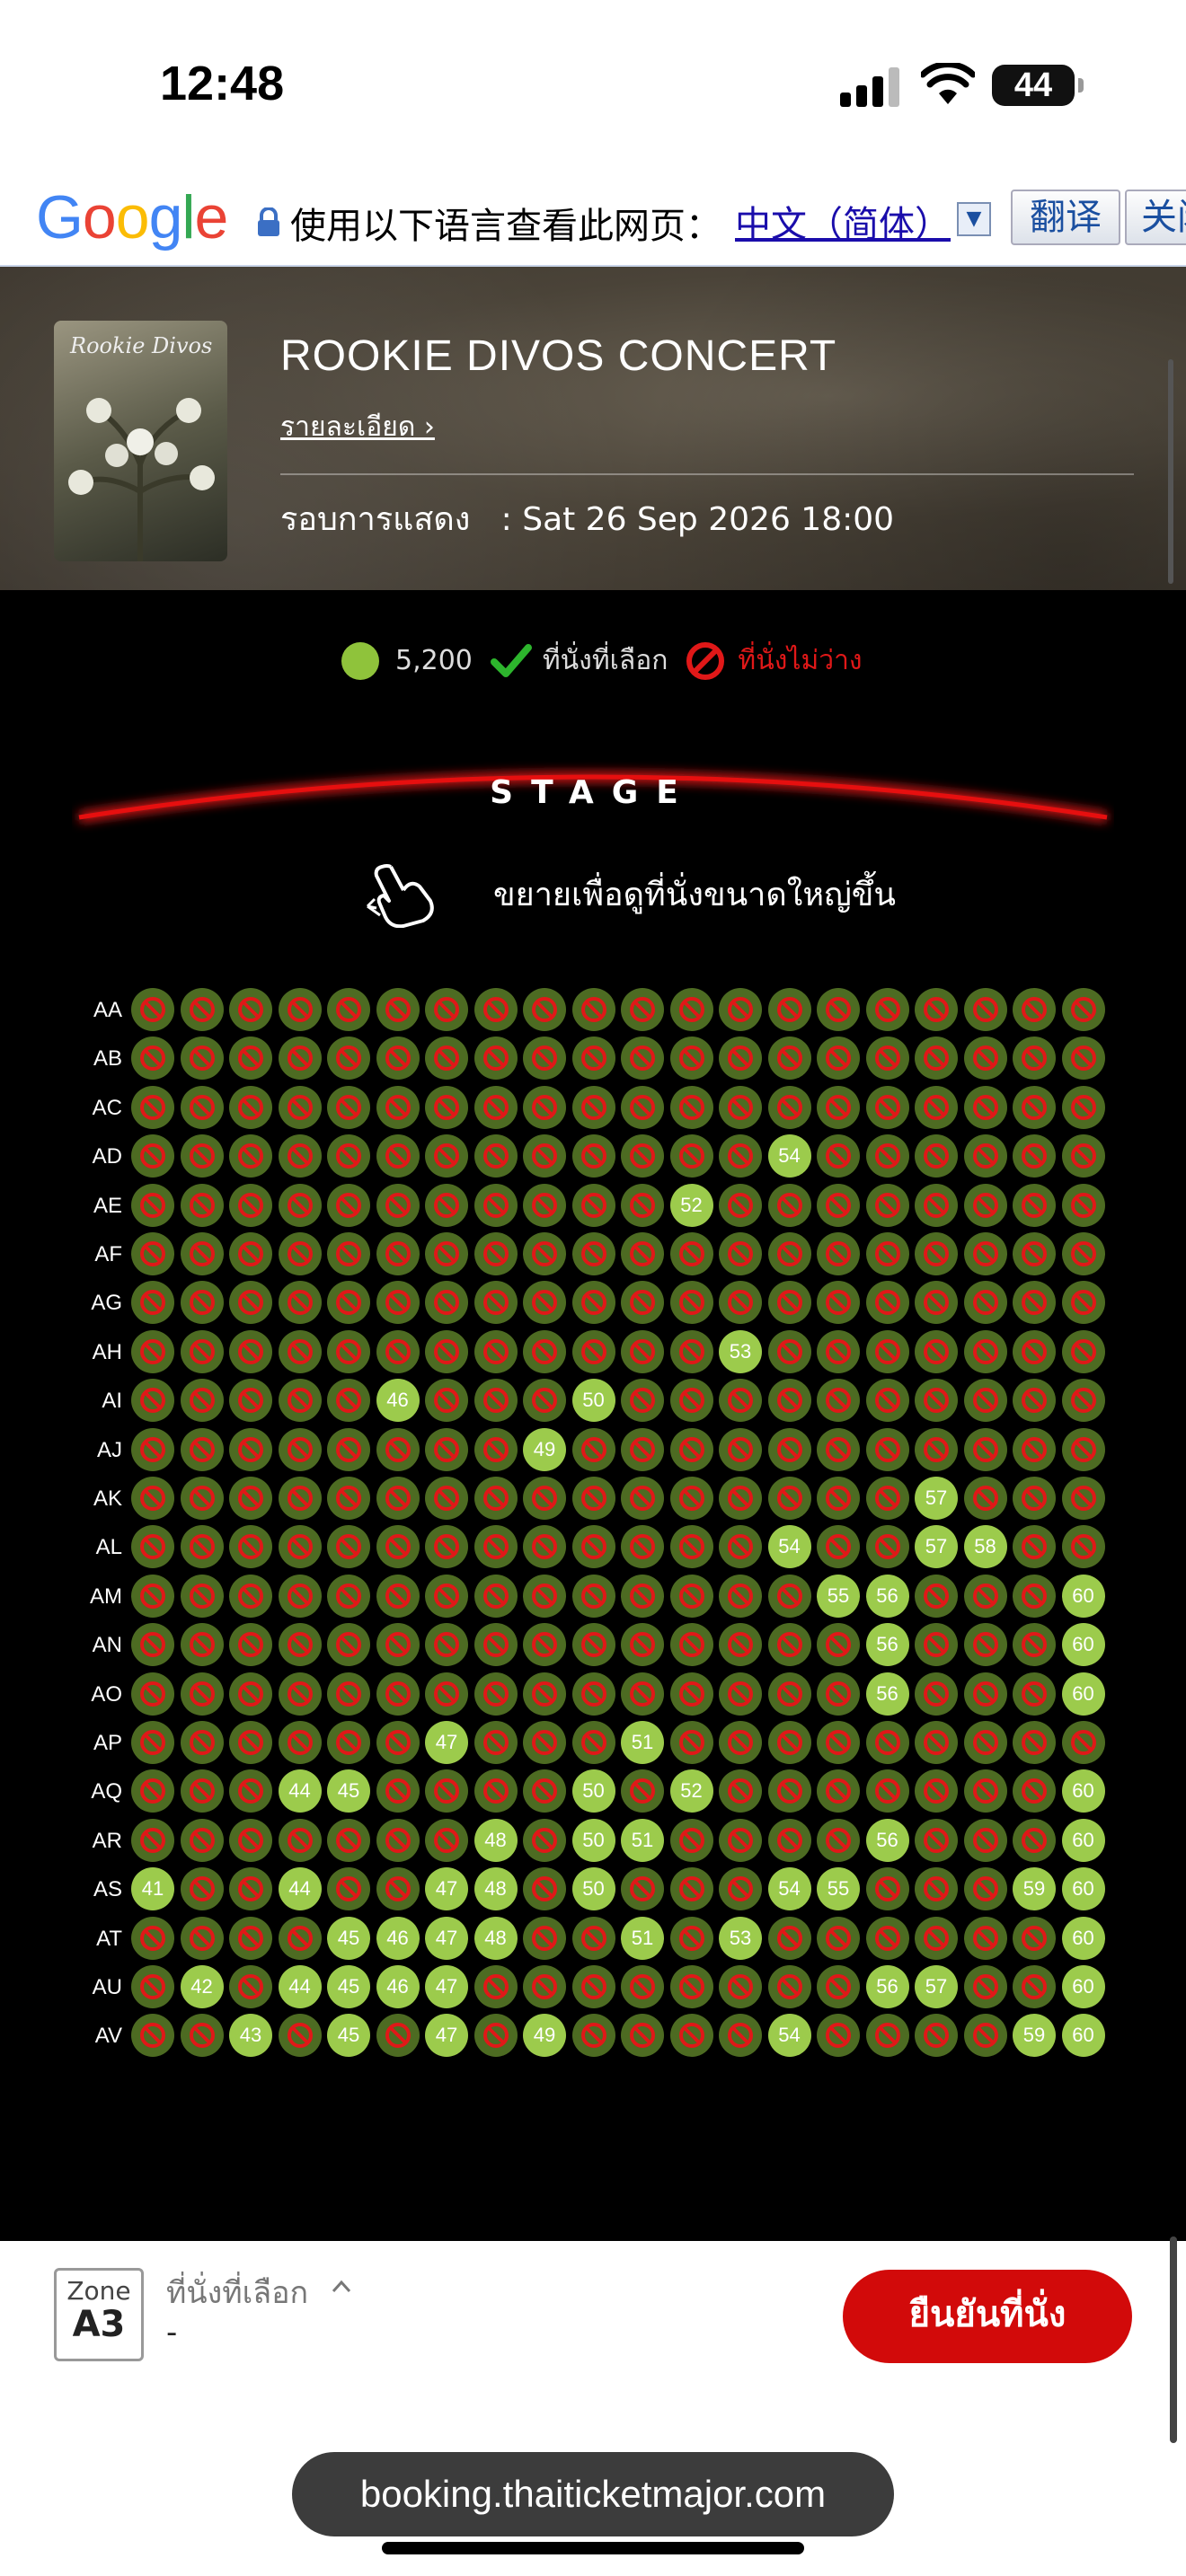 The height and width of the screenshot is (2576, 1186). What do you see at coordinates (152, 1889) in the screenshot?
I see `available-seat: 41` at bounding box center [152, 1889].